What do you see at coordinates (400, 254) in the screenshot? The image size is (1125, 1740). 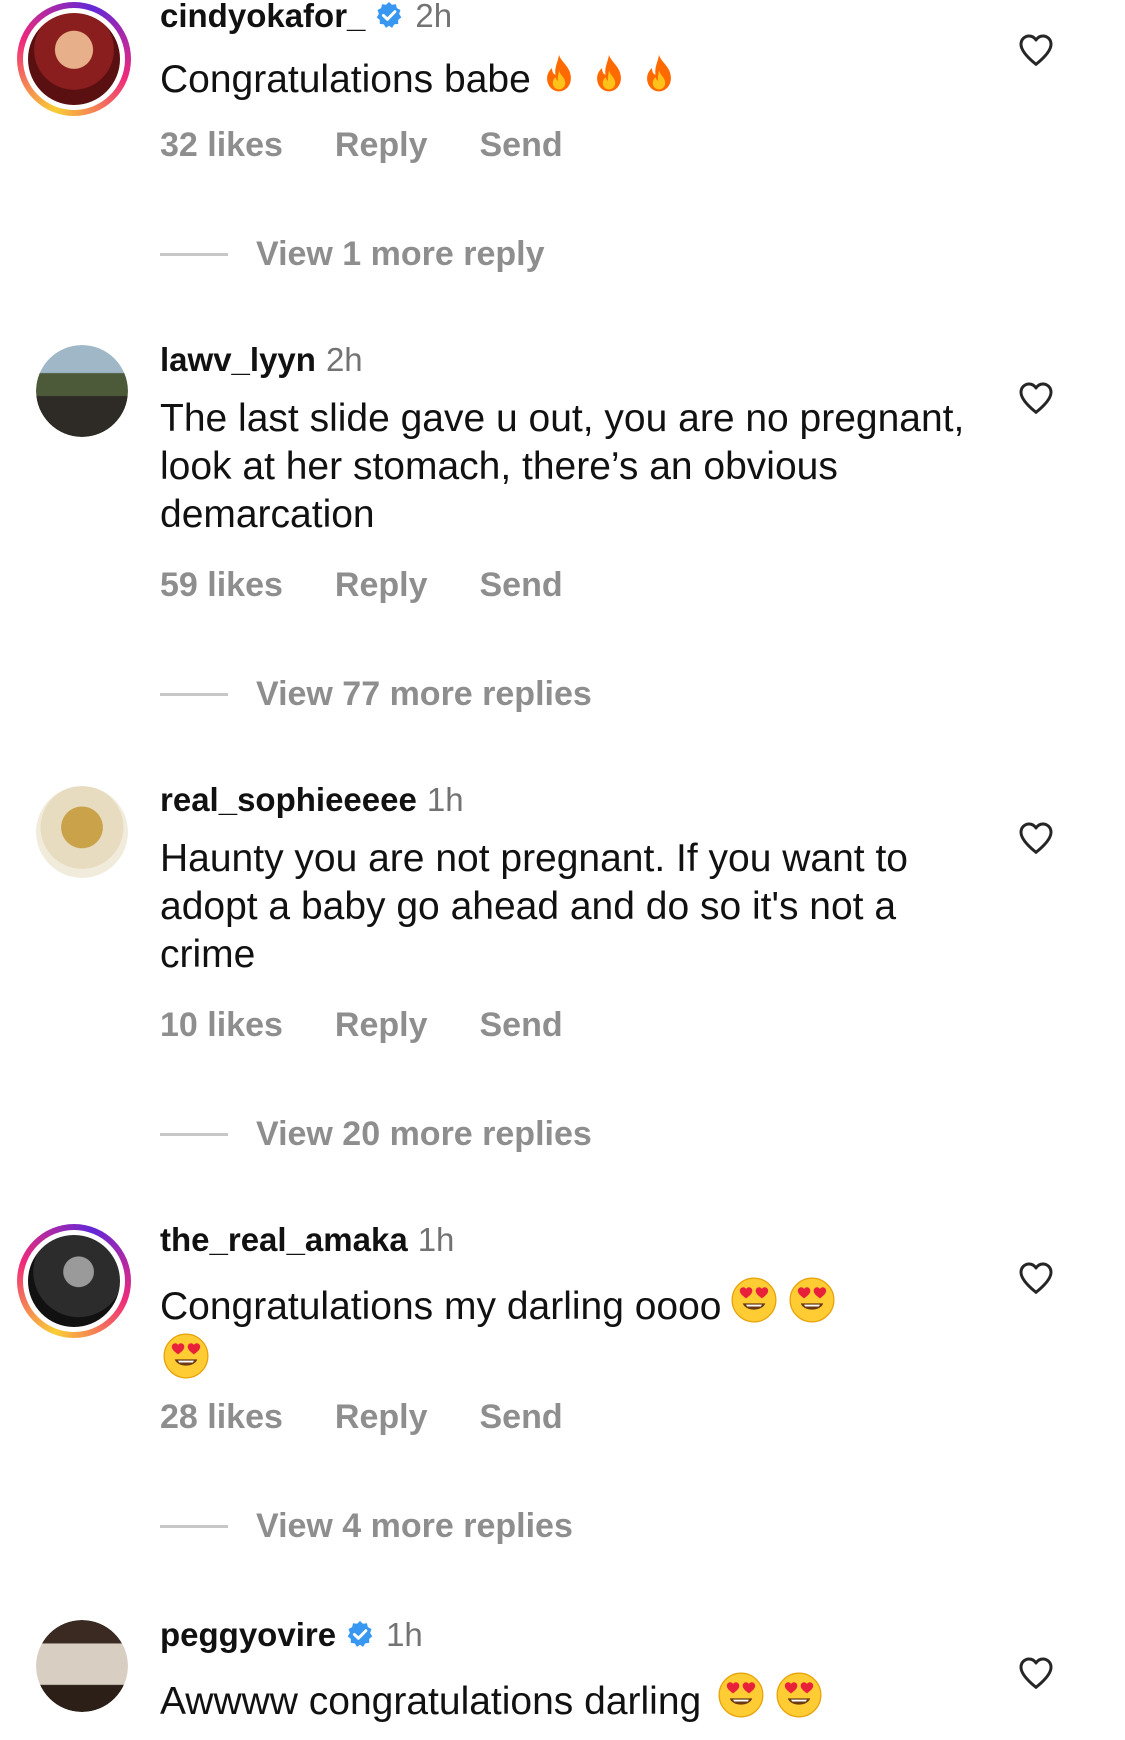 I see `view-replies-label: View 1 more reply` at bounding box center [400, 254].